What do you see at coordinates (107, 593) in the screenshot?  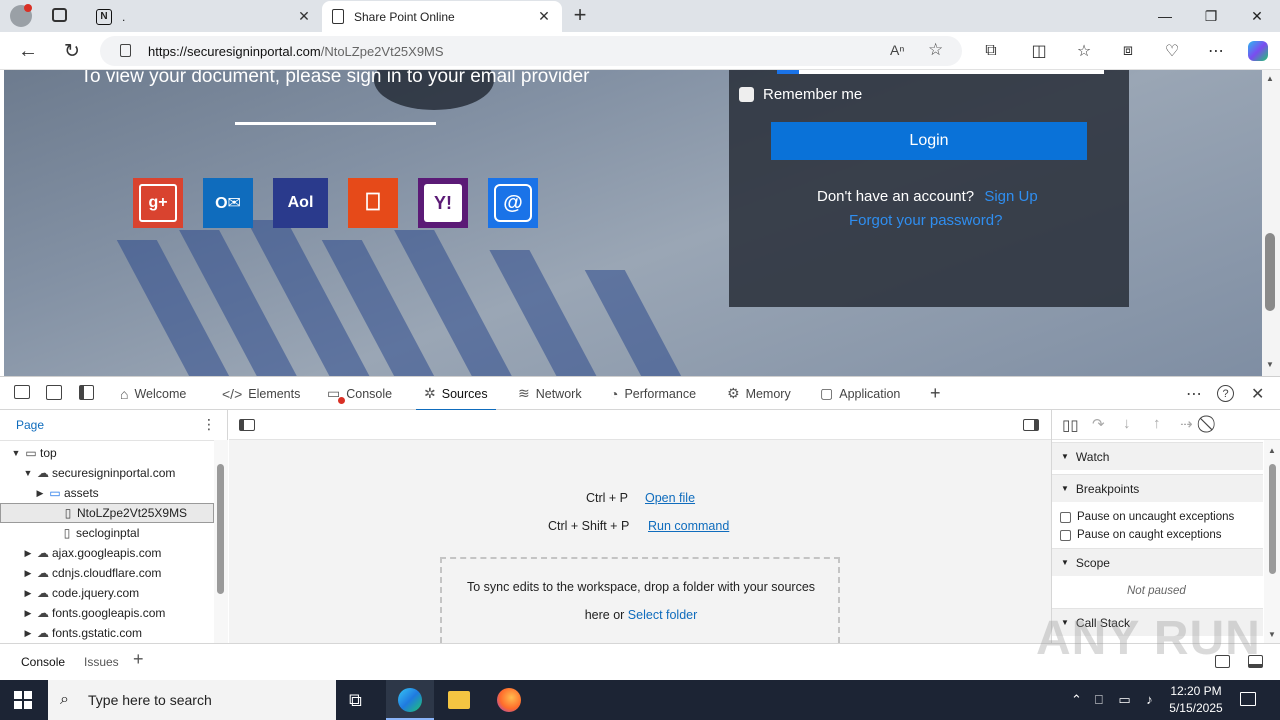 I see `tree-item-domain: ▶ ☁ code.jquery.com` at bounding box center [107, 593].